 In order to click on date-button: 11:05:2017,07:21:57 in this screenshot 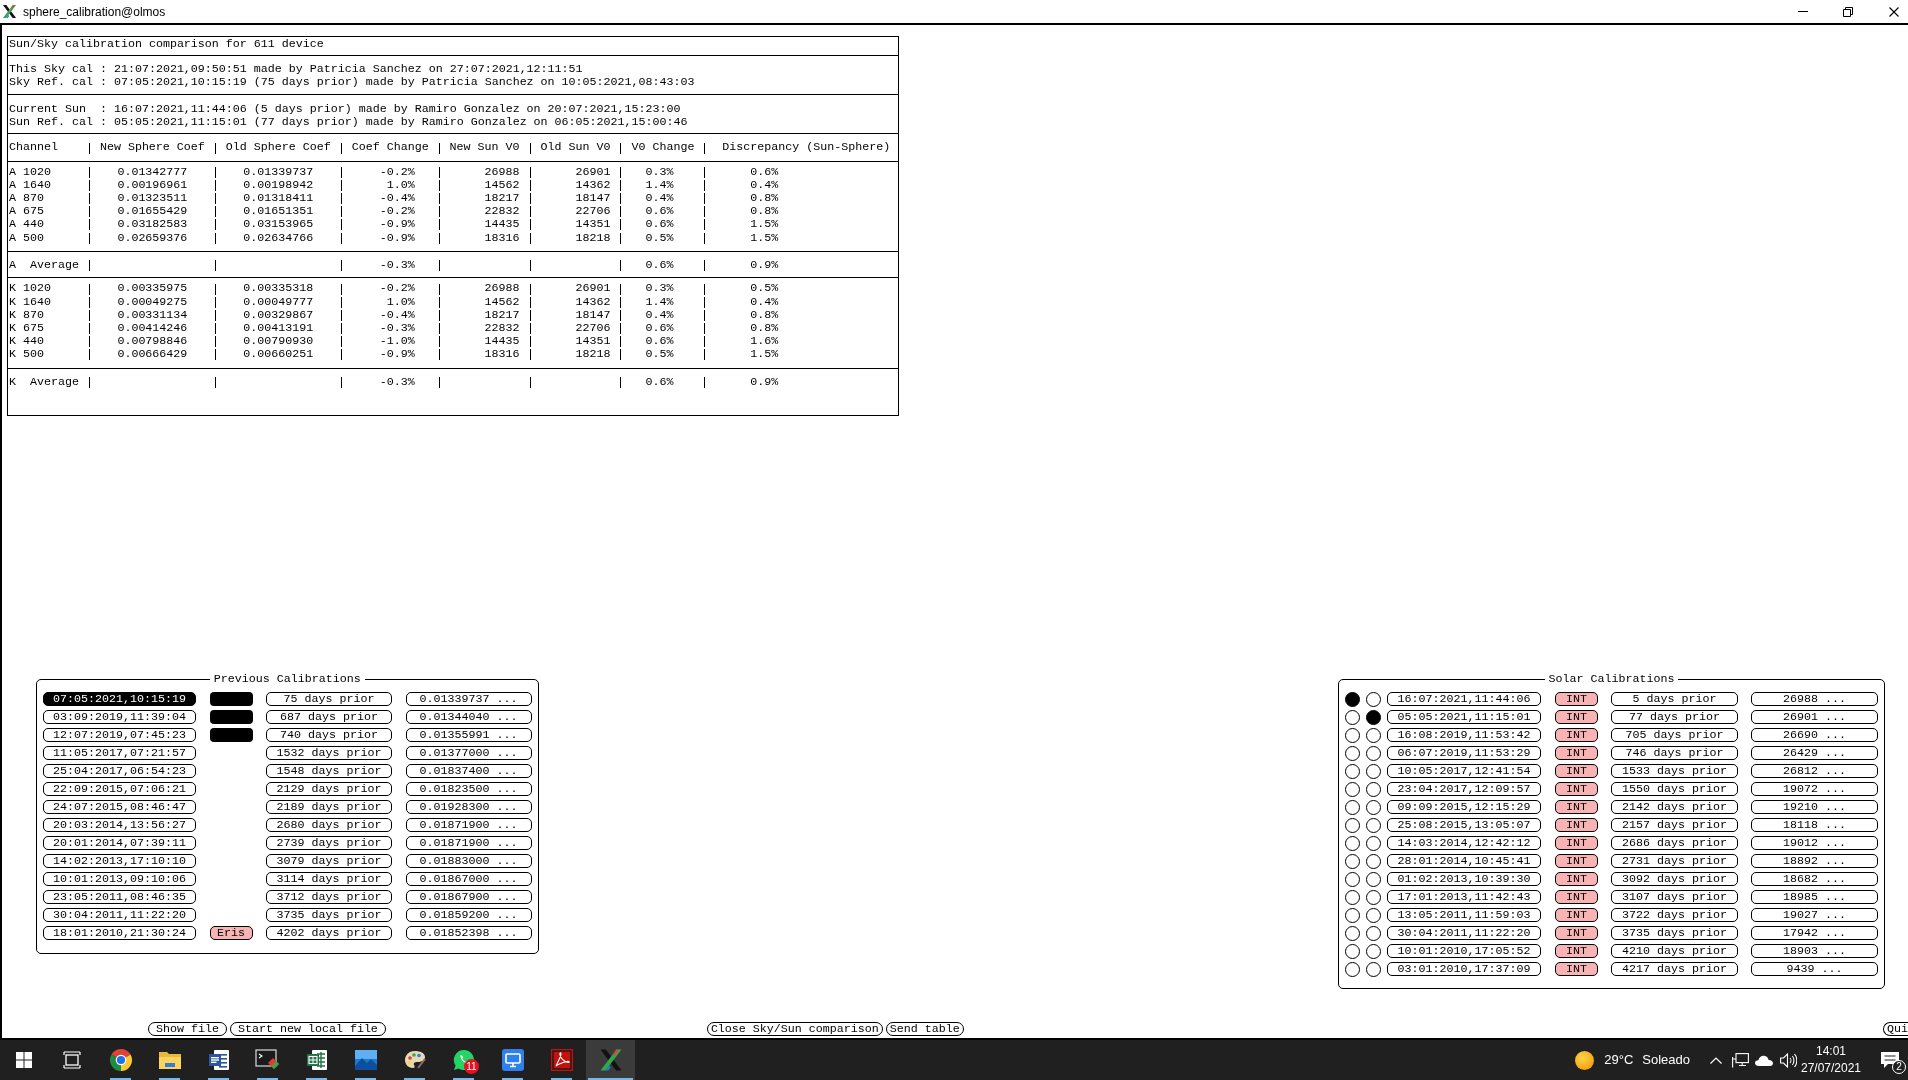, I will do `click(119, 752)`.